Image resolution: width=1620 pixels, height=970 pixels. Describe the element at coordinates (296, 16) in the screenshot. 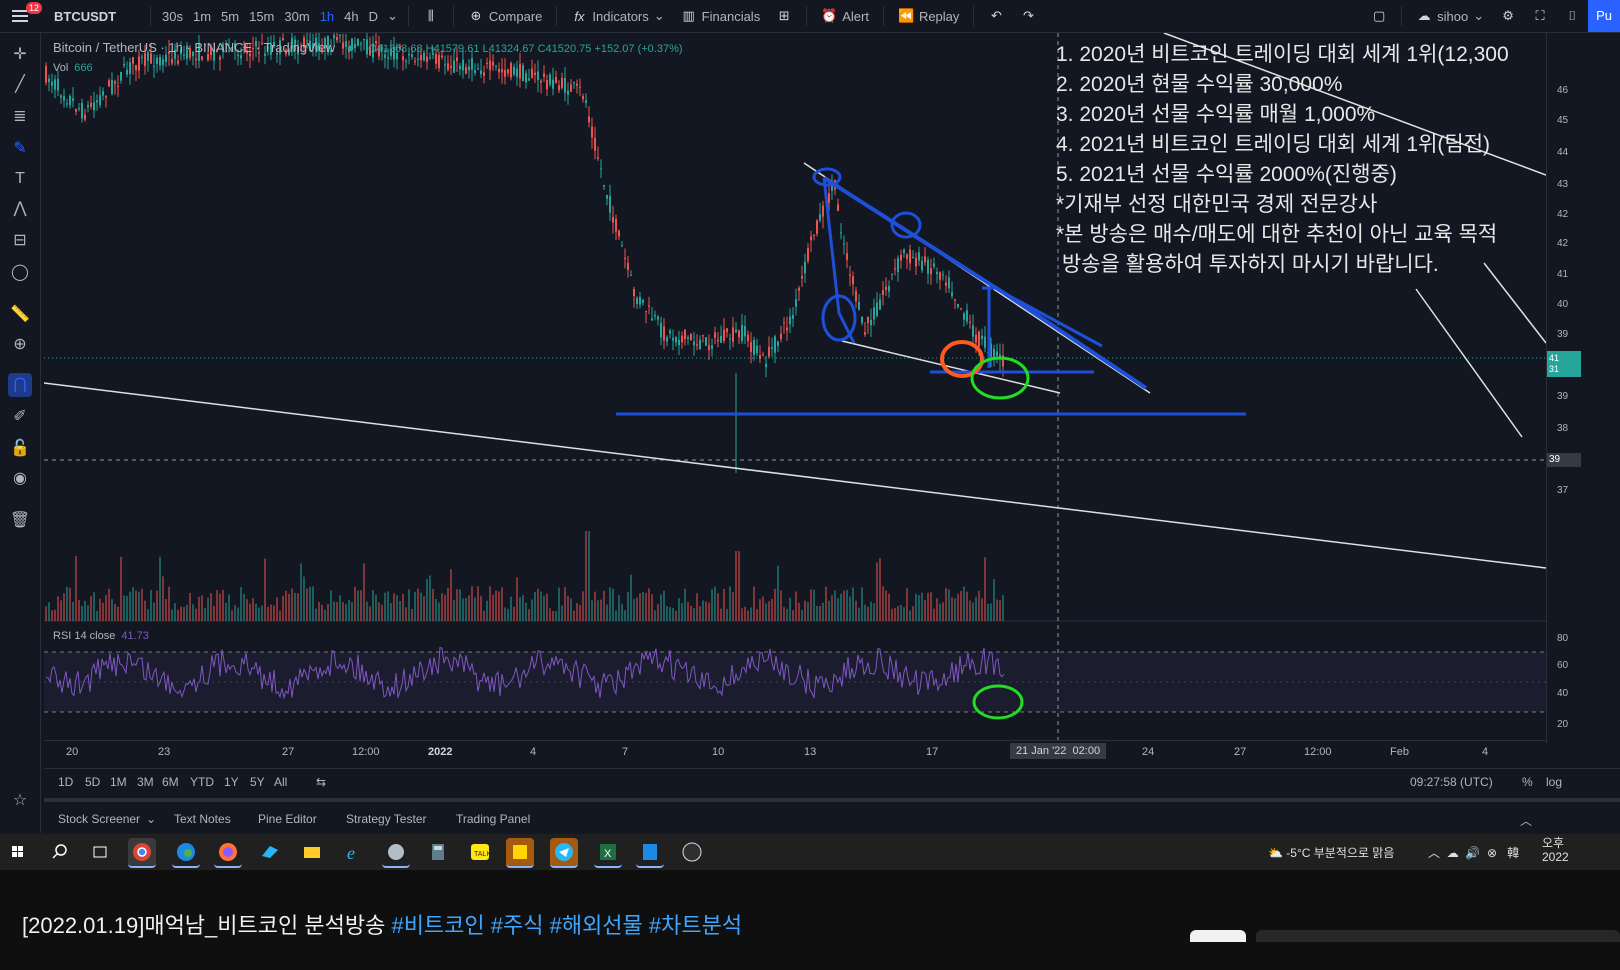

I see `timeframe-30m: 30m` at that location.